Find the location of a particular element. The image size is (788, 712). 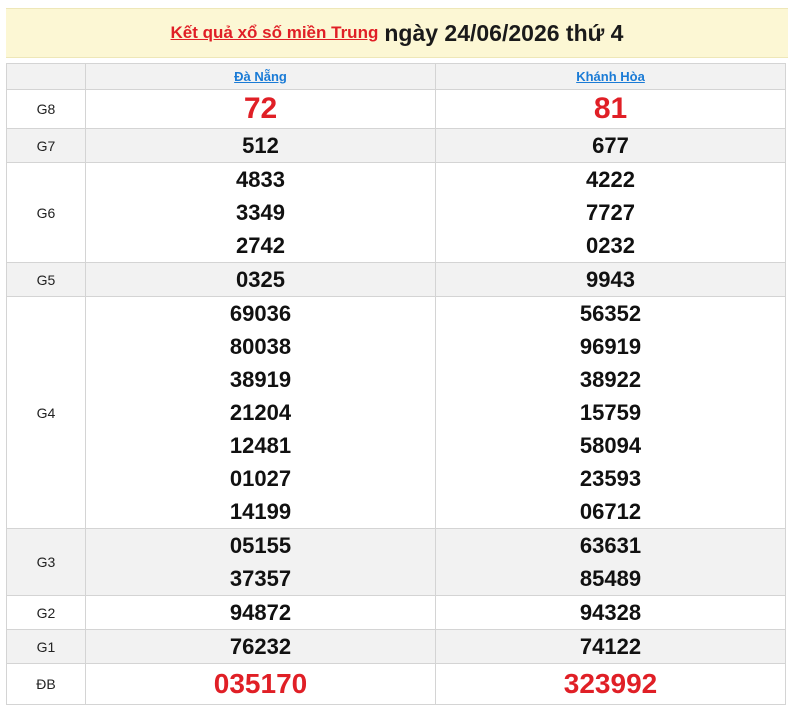

province-link-khanh-hoa: Khánh Hòa is located at coordinates (610, 76).